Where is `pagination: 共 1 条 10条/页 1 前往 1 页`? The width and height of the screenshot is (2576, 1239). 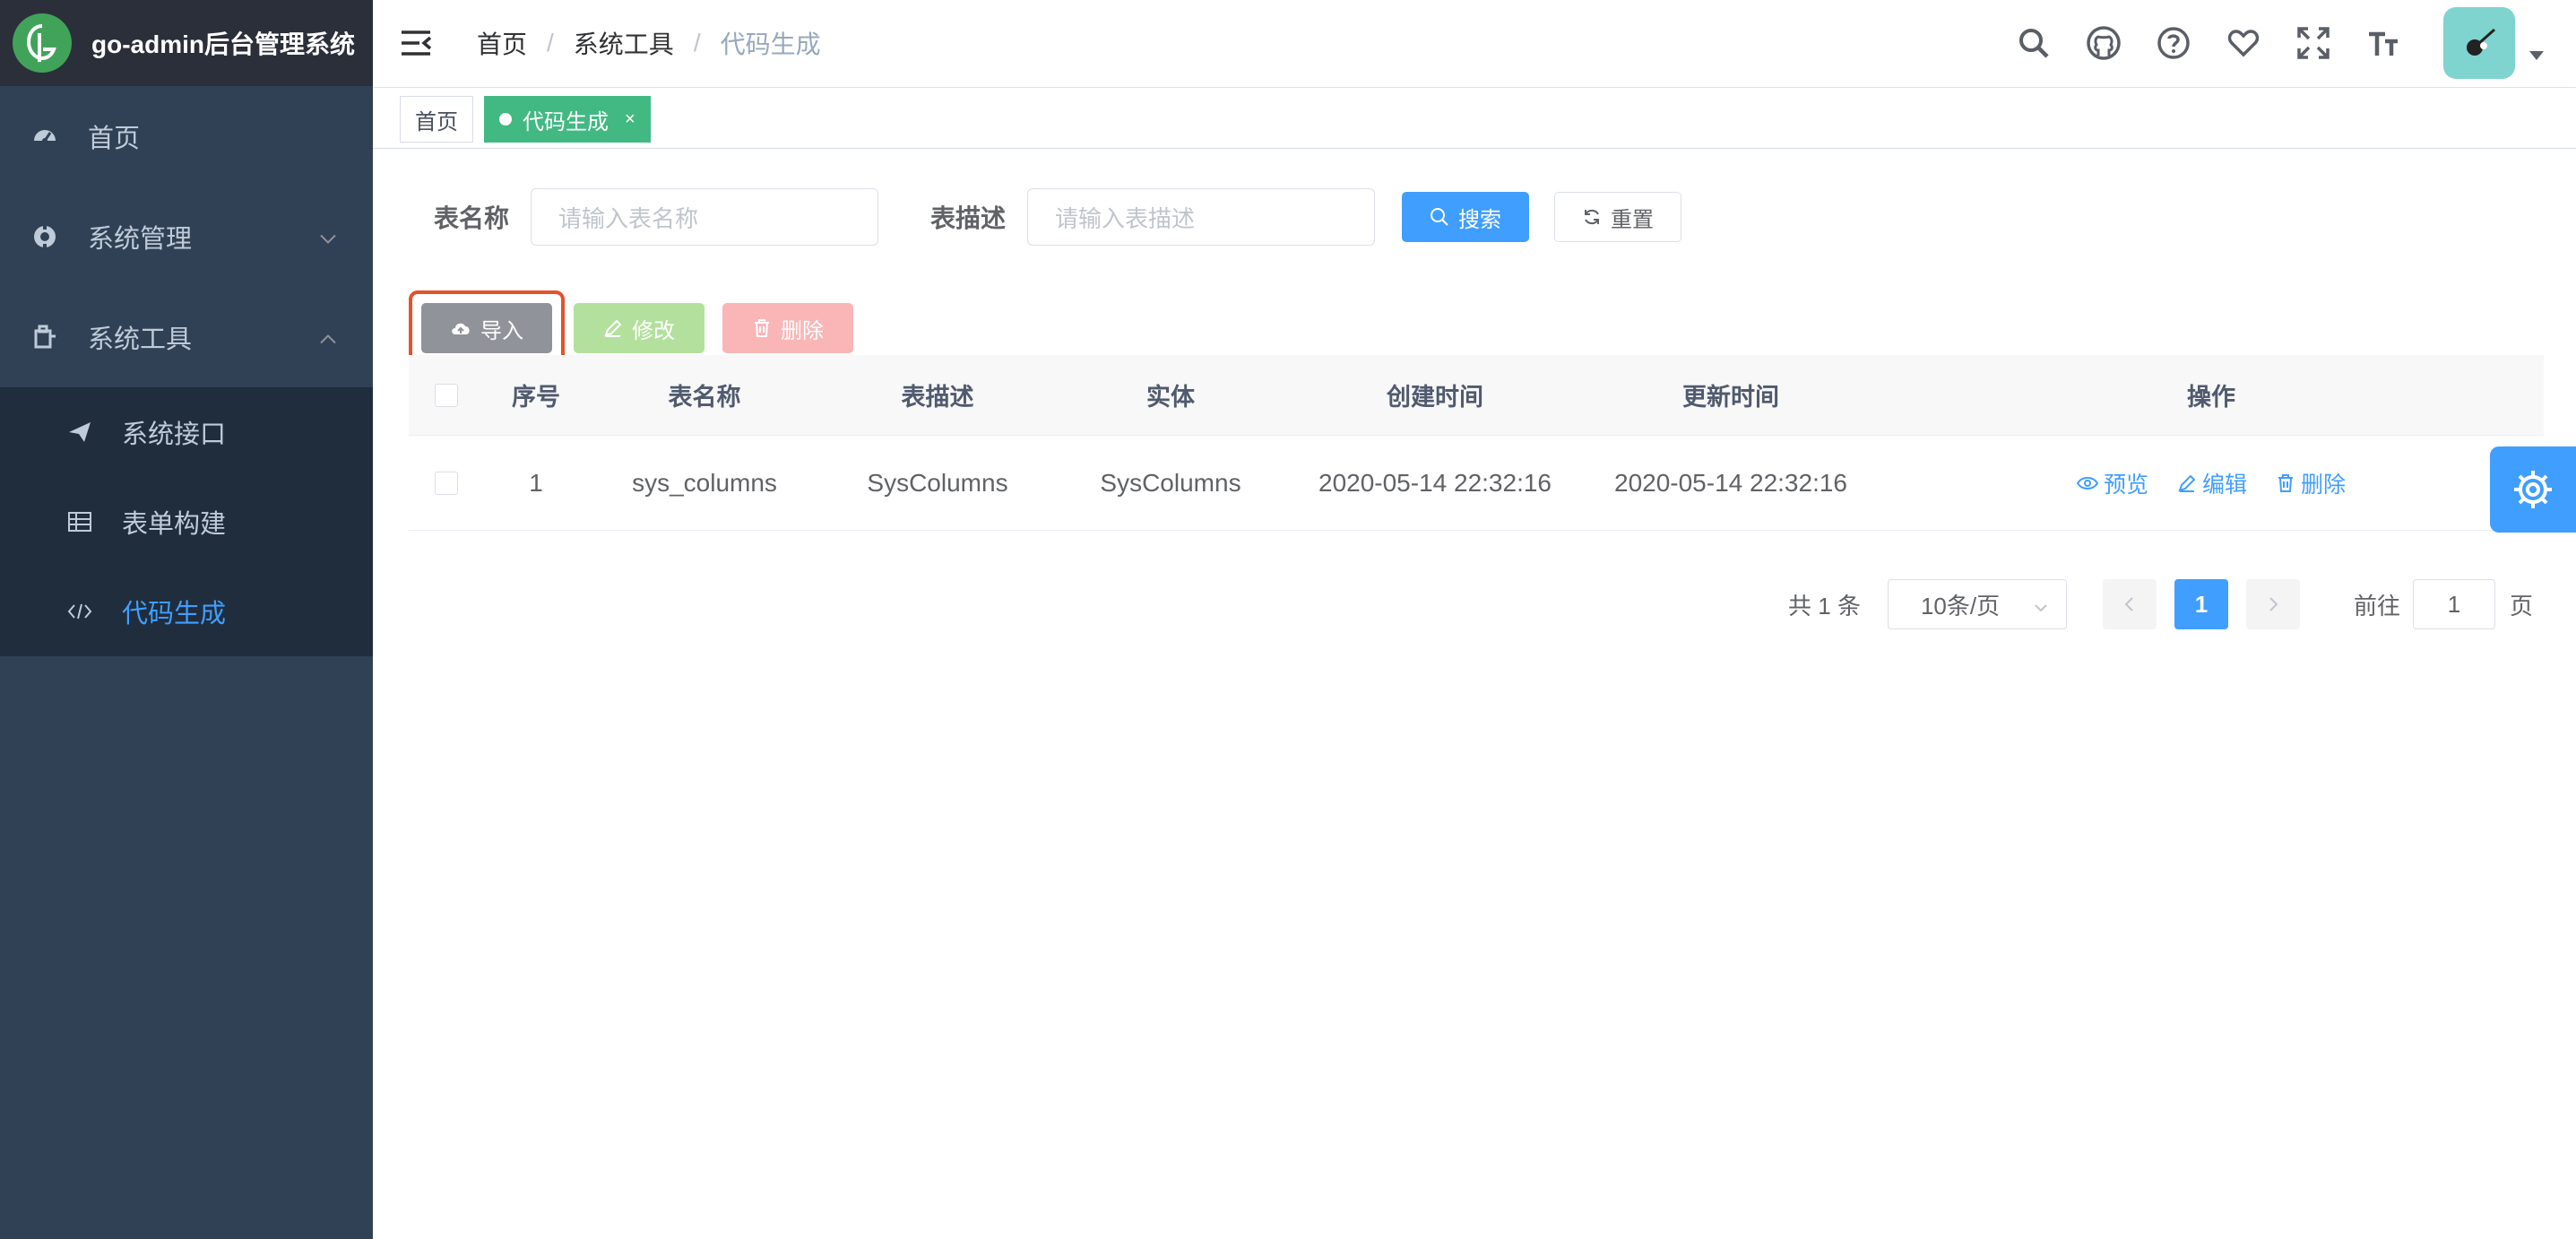
pagination: 共 1 条 10条/页 1 前往 1 页 is located at coordinates (2160, 604).